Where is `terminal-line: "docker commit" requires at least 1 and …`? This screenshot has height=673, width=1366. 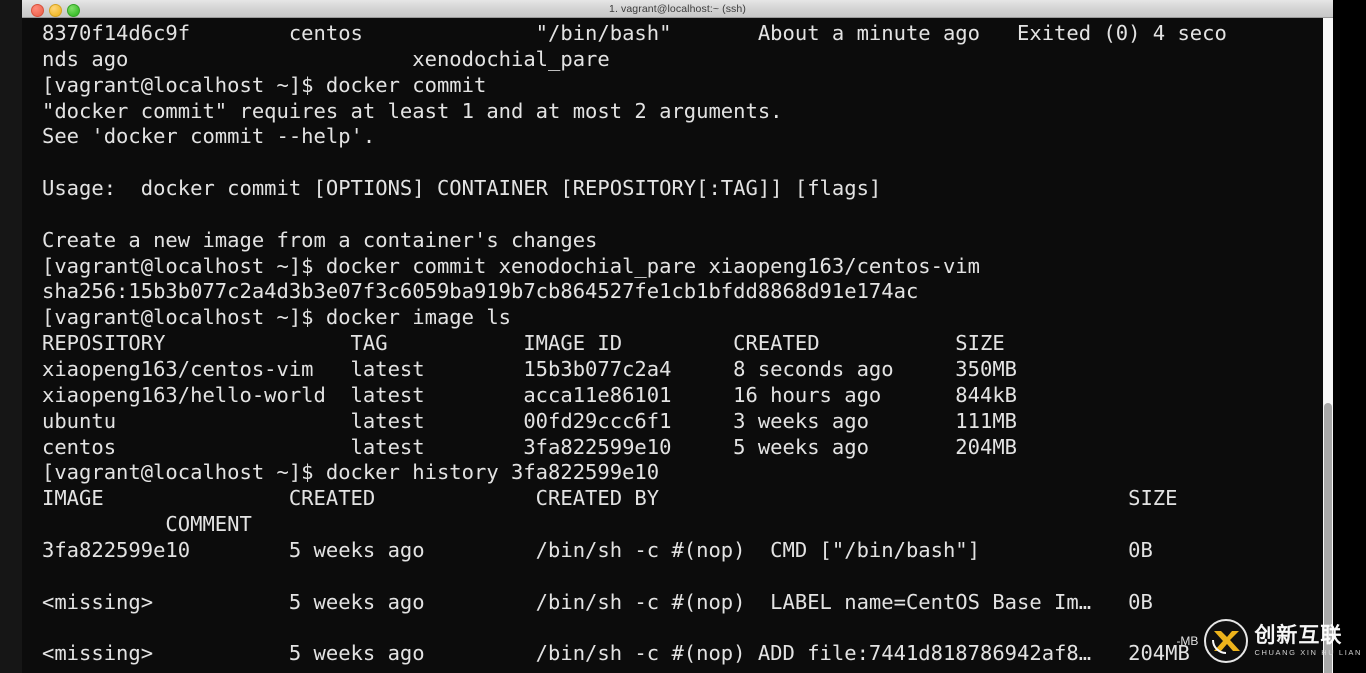 terminal-line: "docker commit" requires at least 1 and … is located at coordinates (412, 110).